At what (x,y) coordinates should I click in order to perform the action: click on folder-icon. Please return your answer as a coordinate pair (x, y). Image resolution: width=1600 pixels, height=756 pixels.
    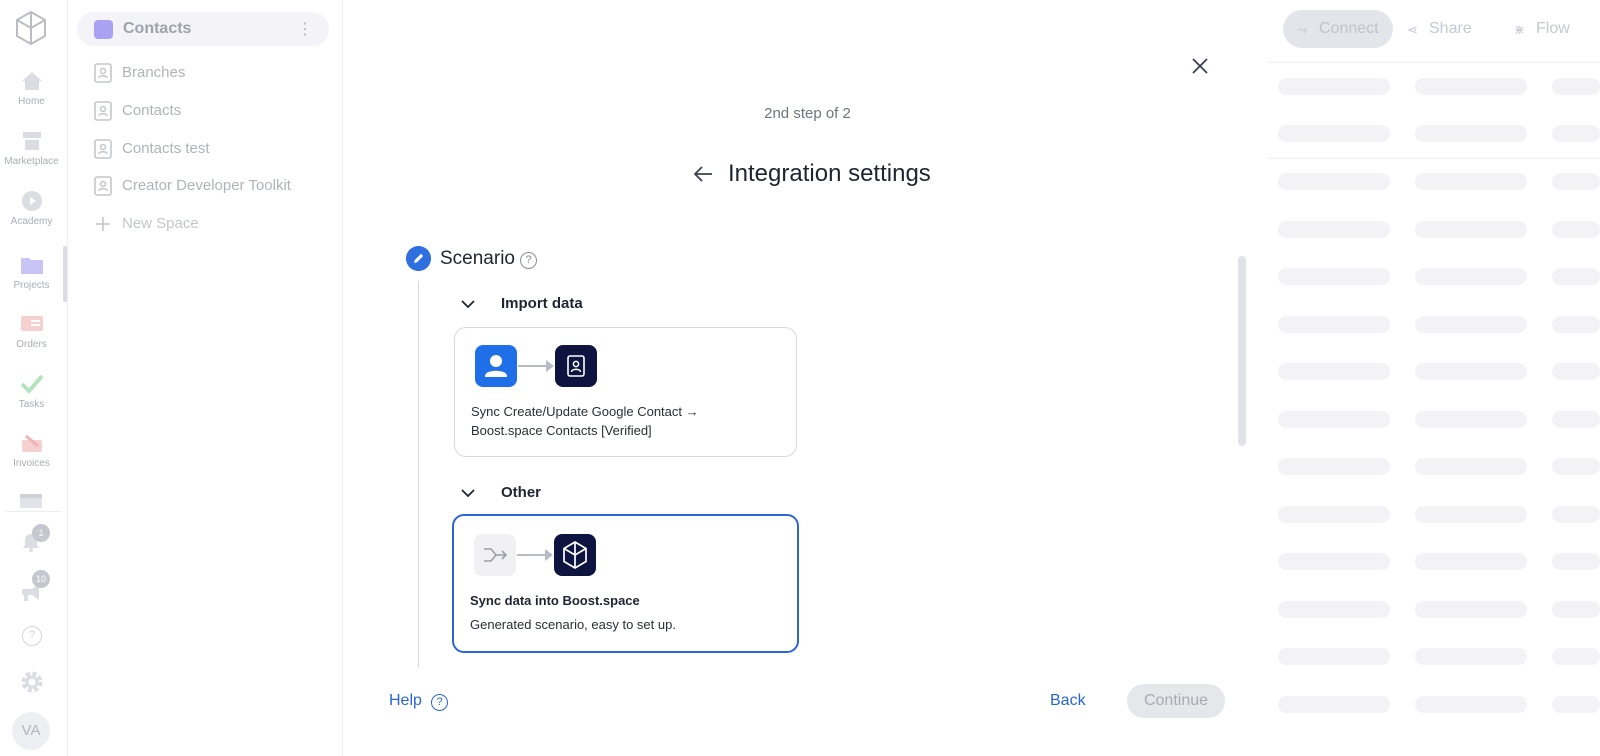
    Looking at the image, I should click on (31, 266).